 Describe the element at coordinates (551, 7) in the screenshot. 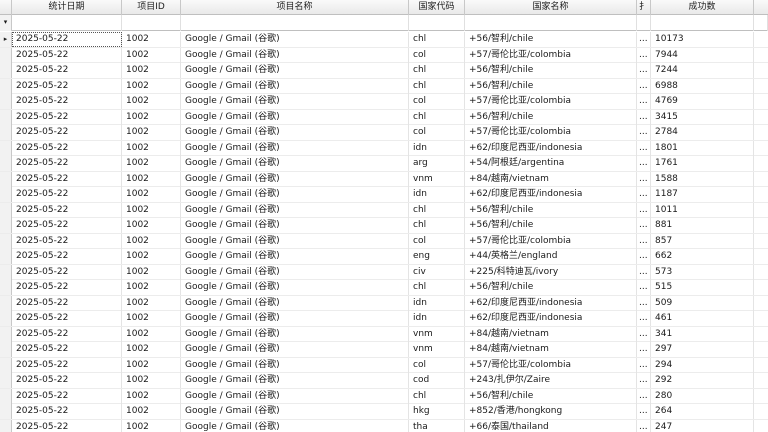

I see `column-header-country-name: 国家名称` at that location.